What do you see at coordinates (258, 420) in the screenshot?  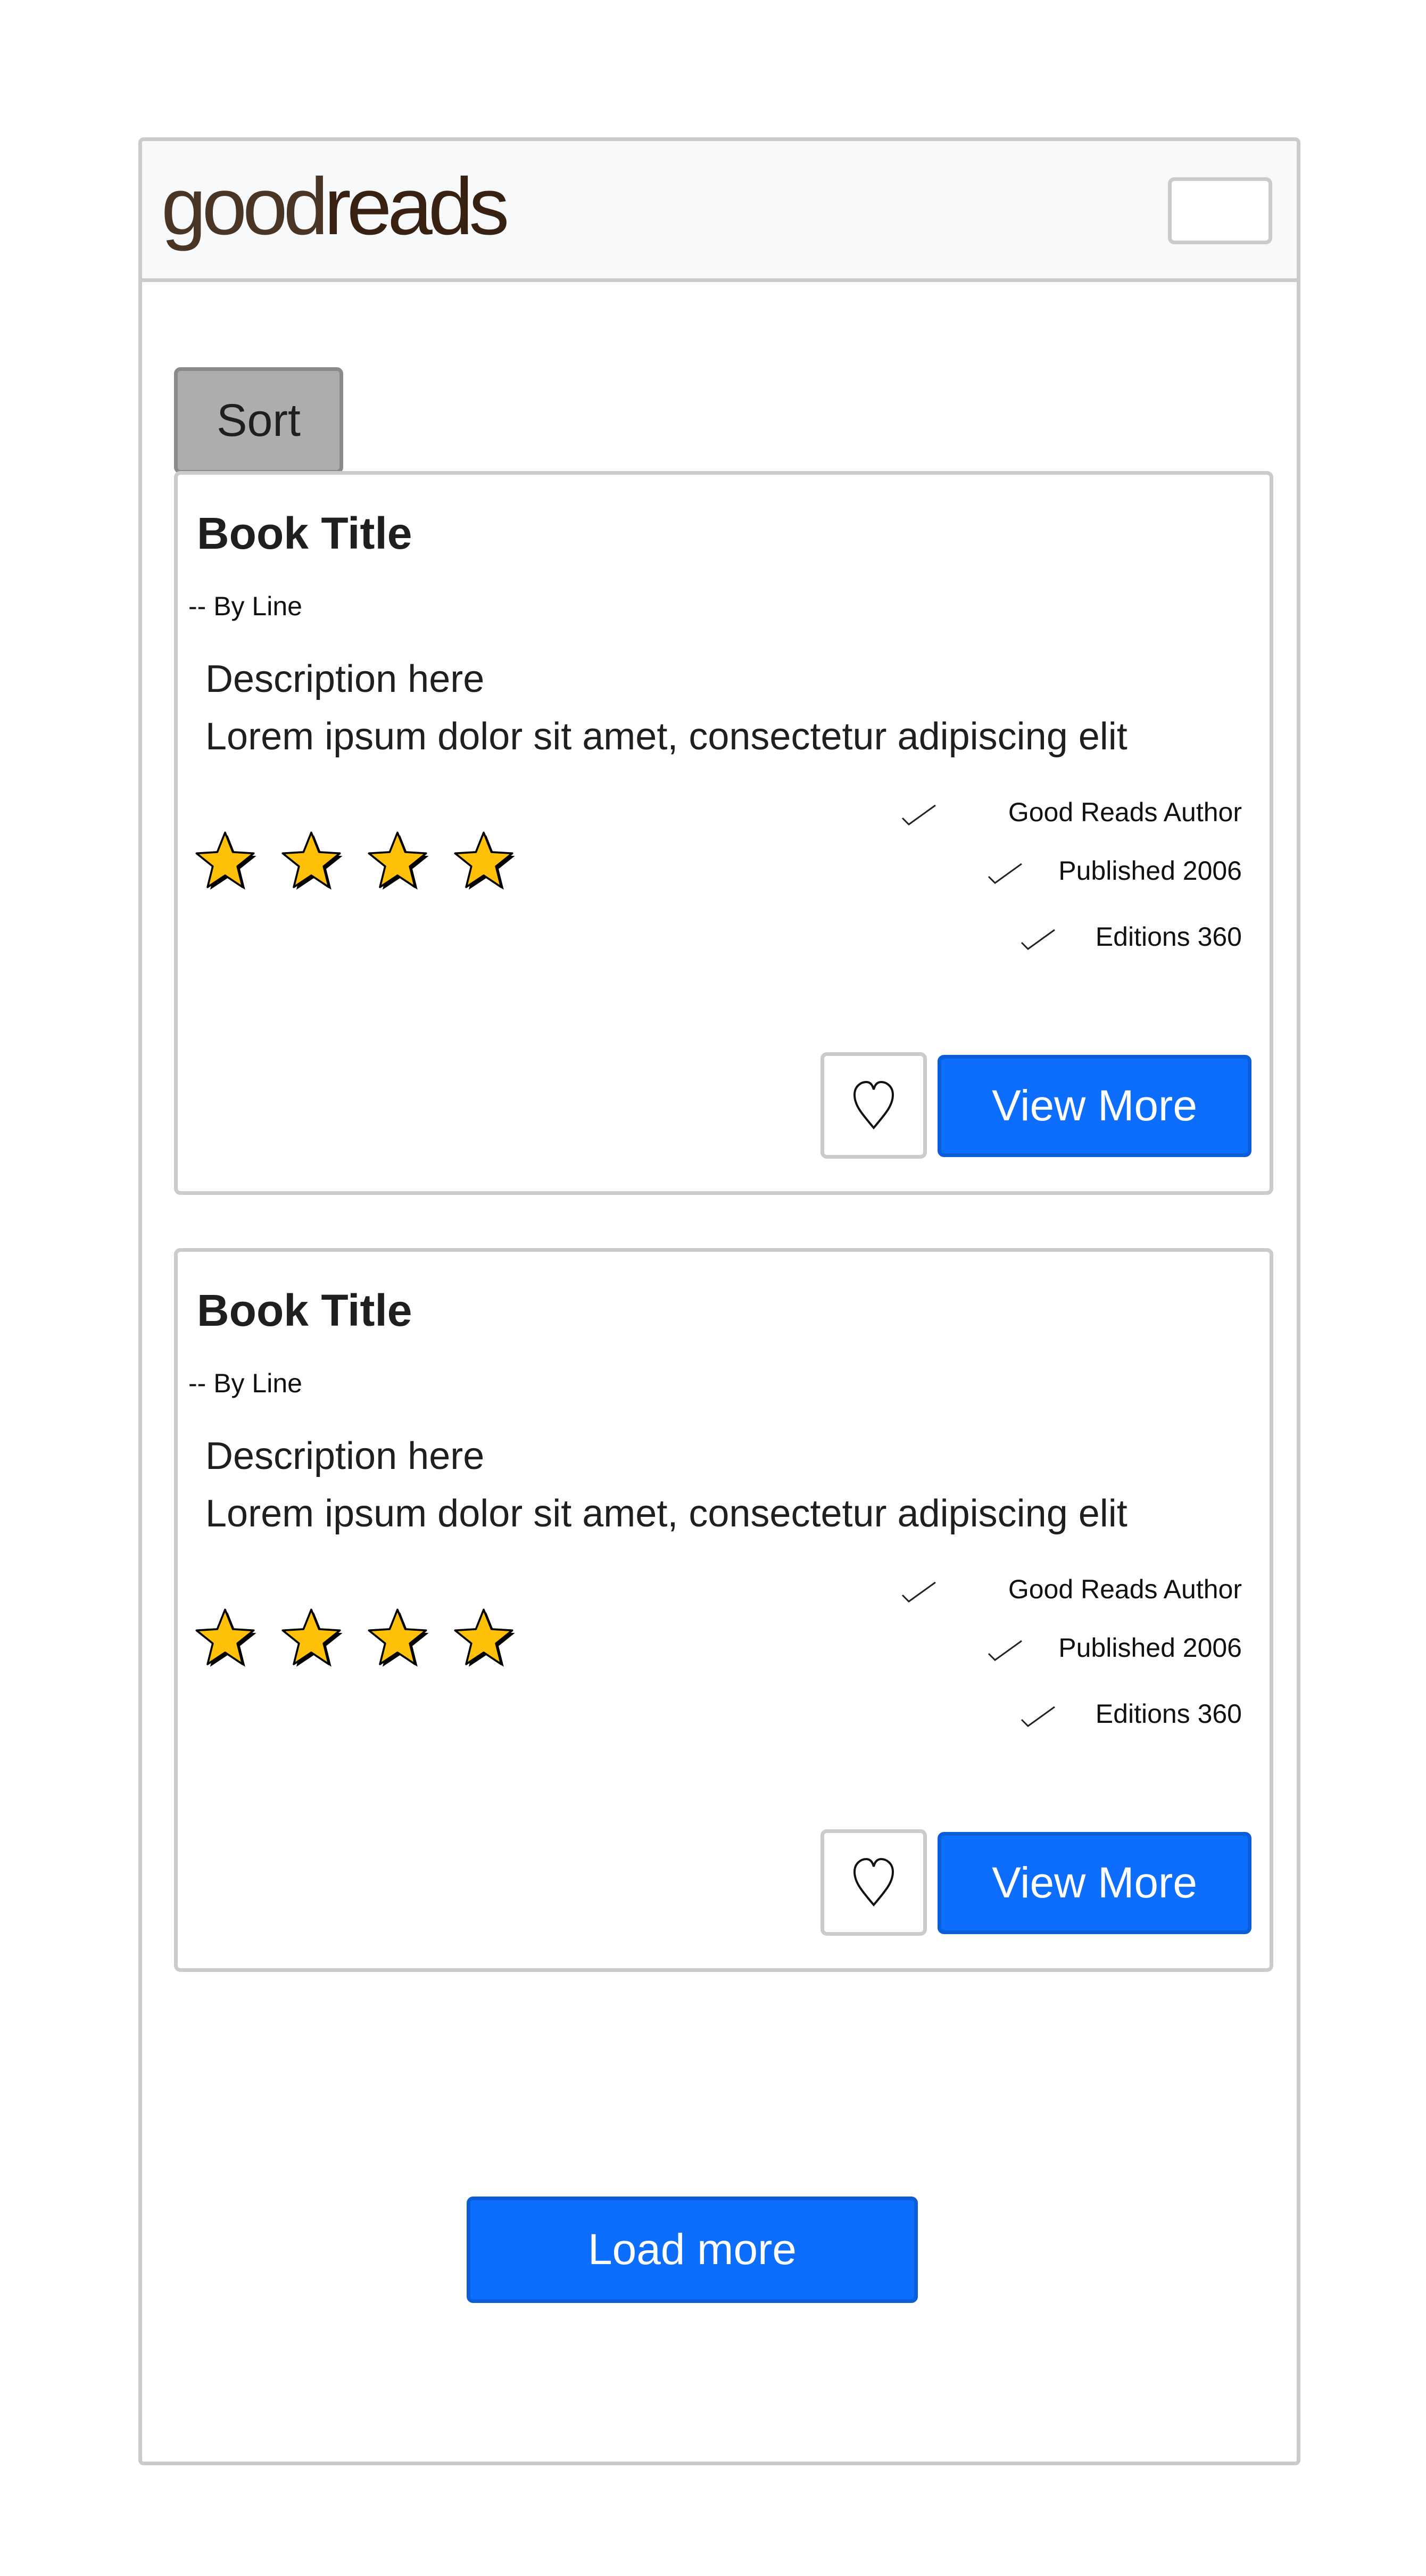 I see `sort-button: Sort` at bounding box center [258, 420].